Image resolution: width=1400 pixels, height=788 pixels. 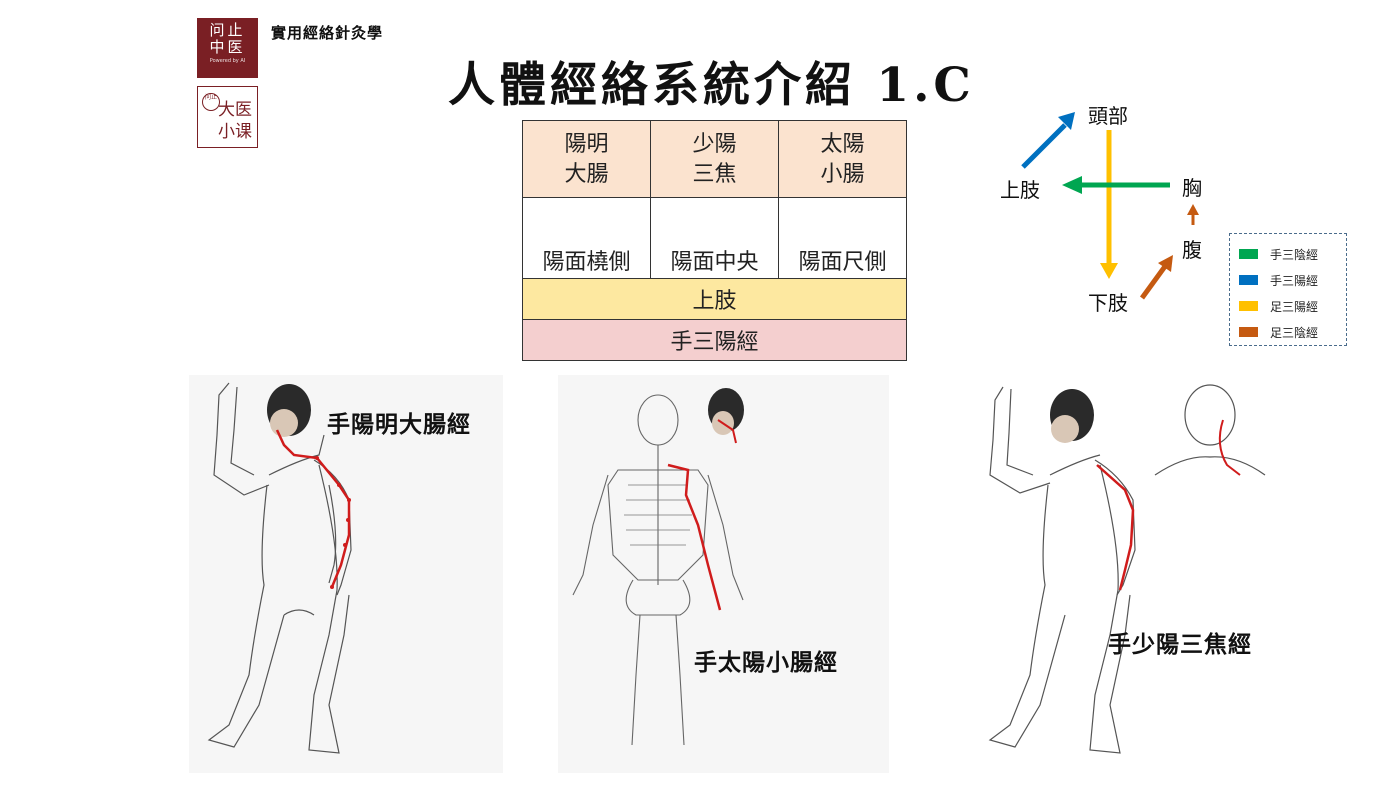 I want to click on label-head: 頭部, so click(x=1108, y=117).